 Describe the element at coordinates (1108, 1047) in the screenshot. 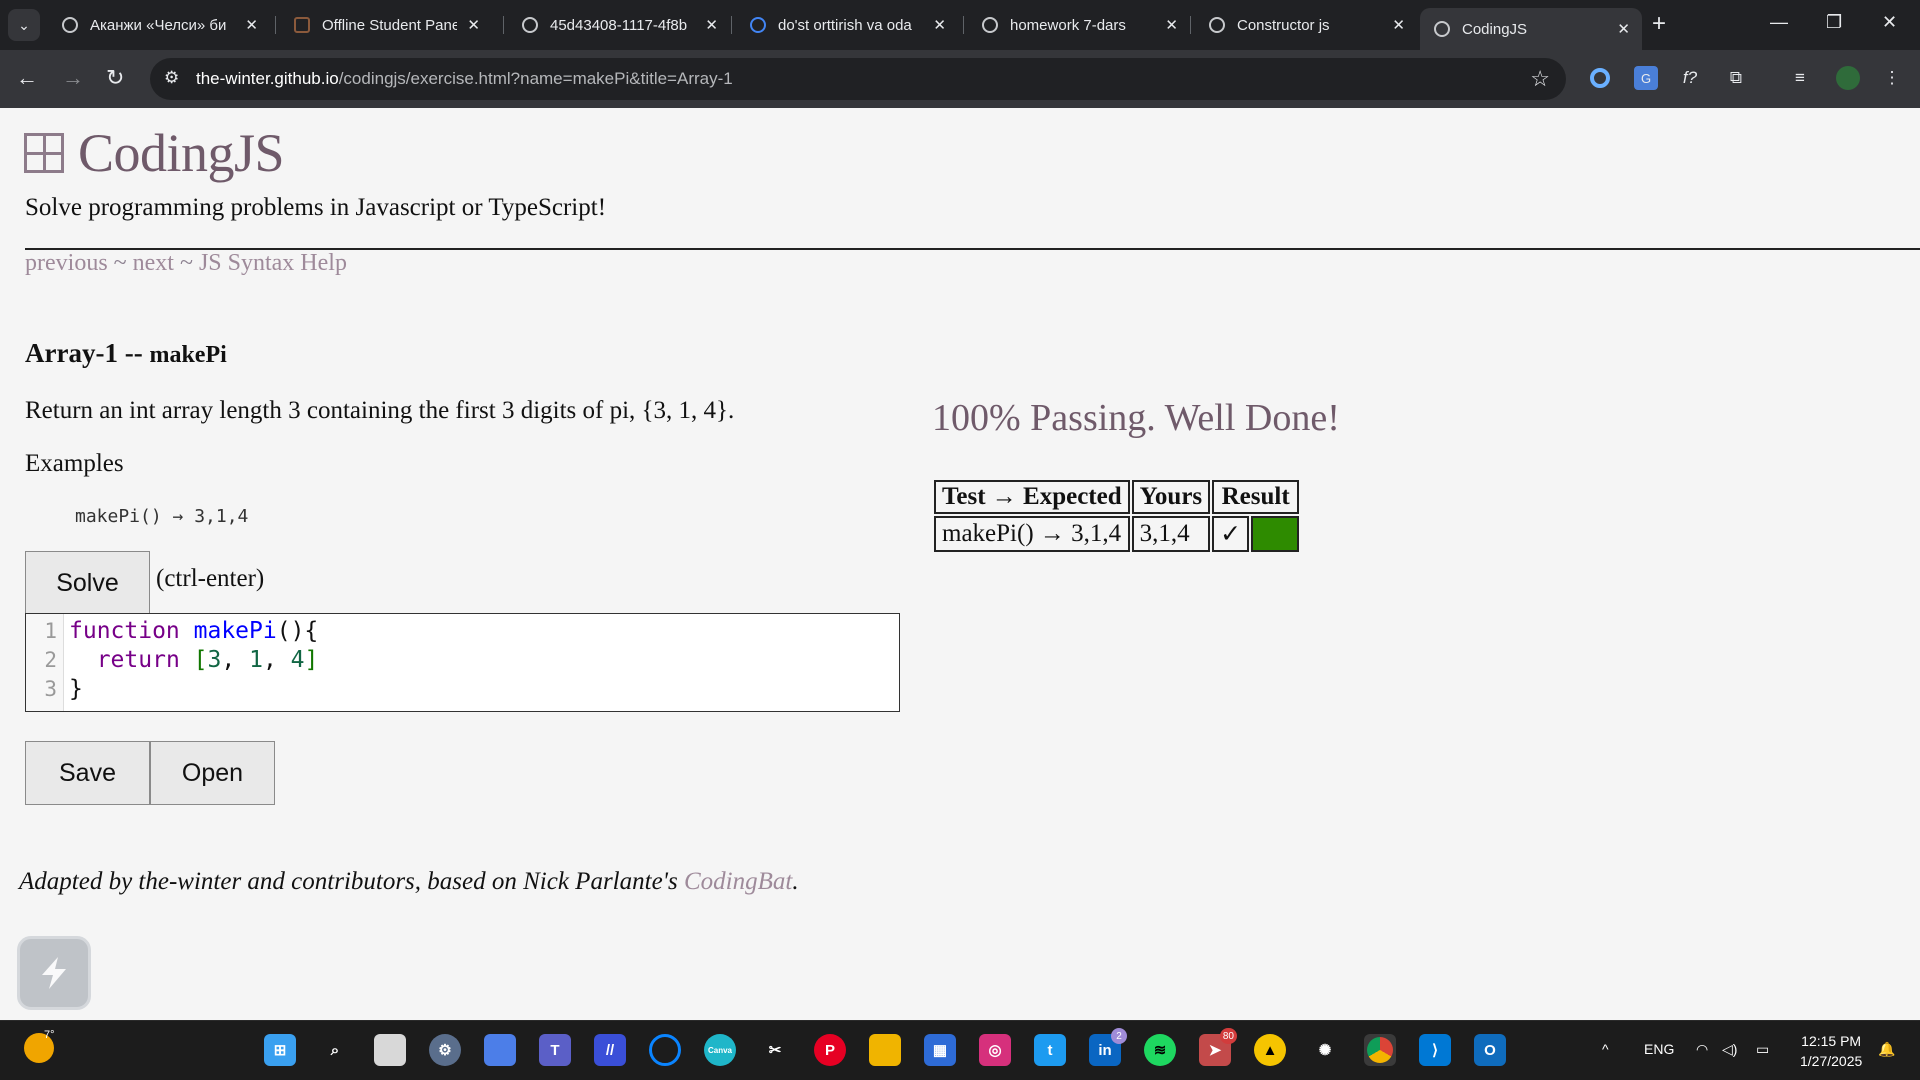

I see `linkedin-icon: in 2` at that location.